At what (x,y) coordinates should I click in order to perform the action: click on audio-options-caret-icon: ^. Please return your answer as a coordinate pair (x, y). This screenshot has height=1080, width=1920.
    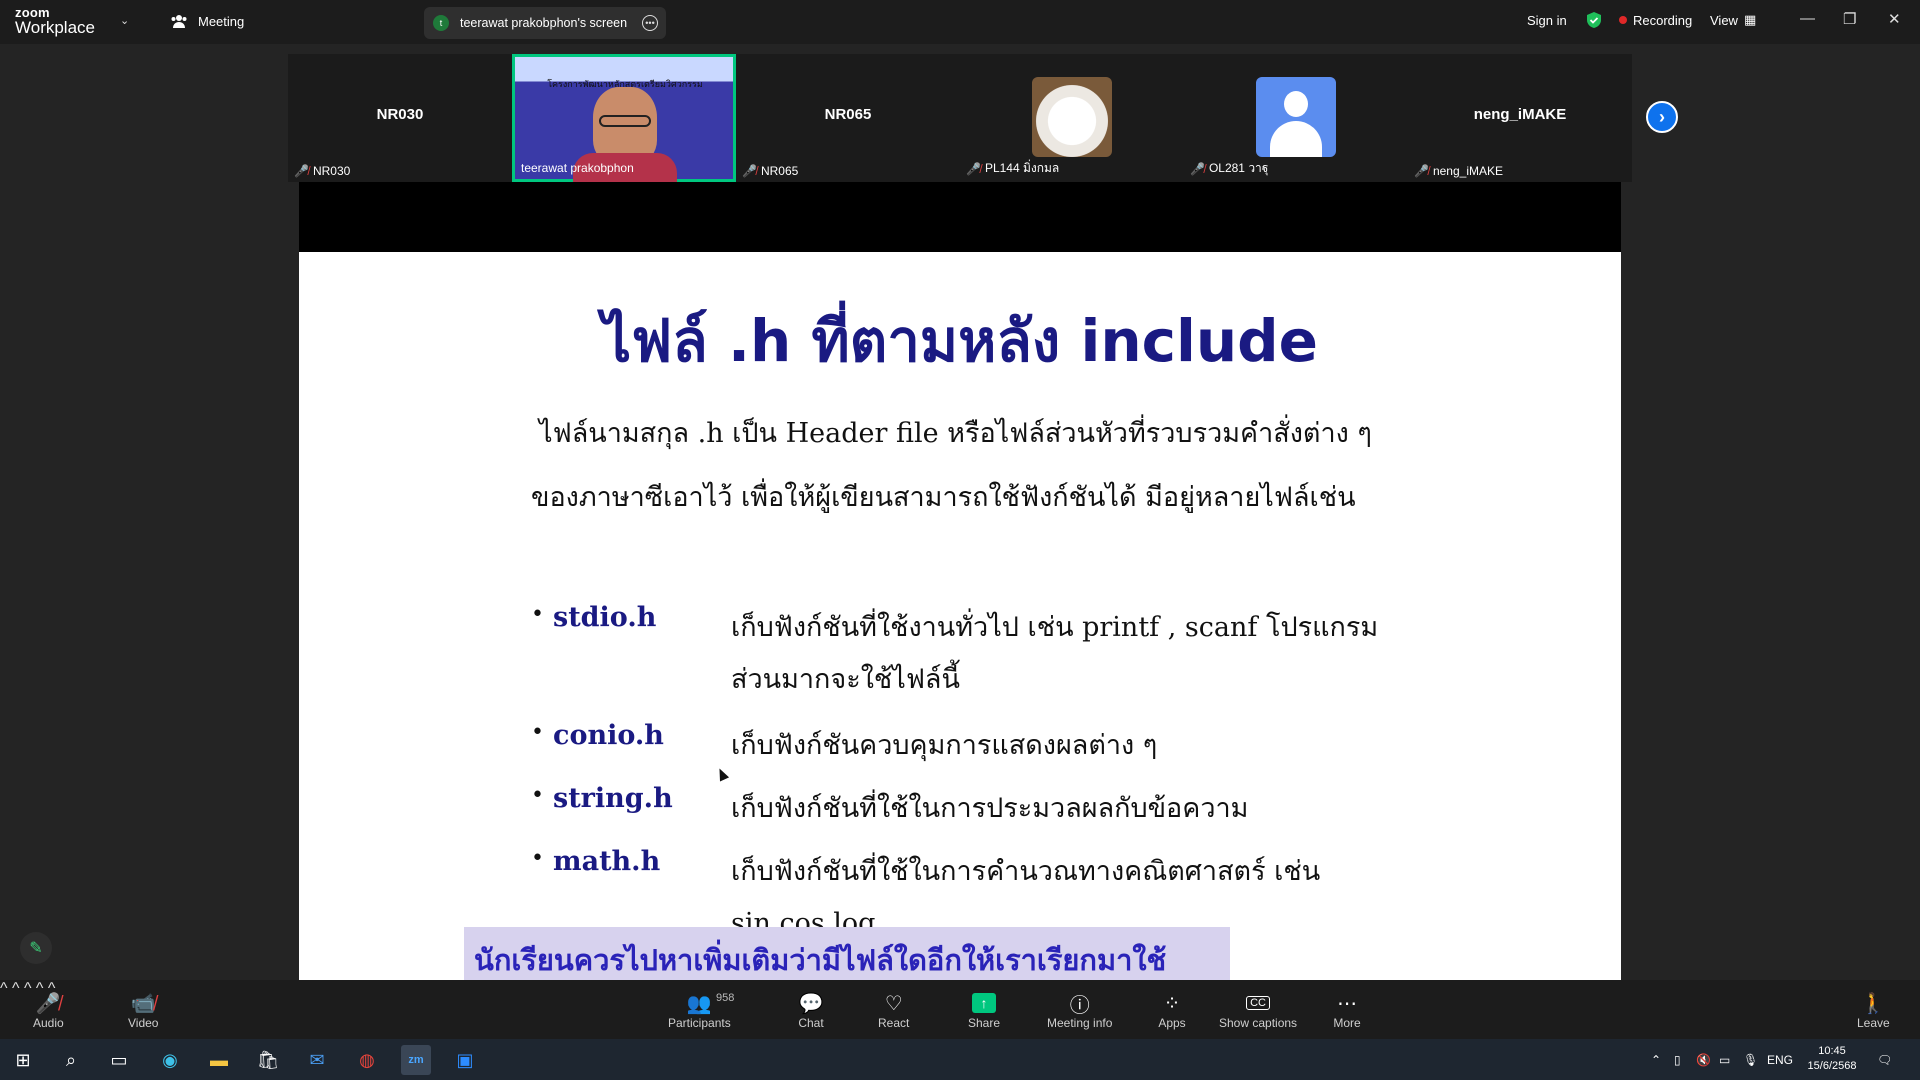
    Looking at the image, I should click on (4, 988).